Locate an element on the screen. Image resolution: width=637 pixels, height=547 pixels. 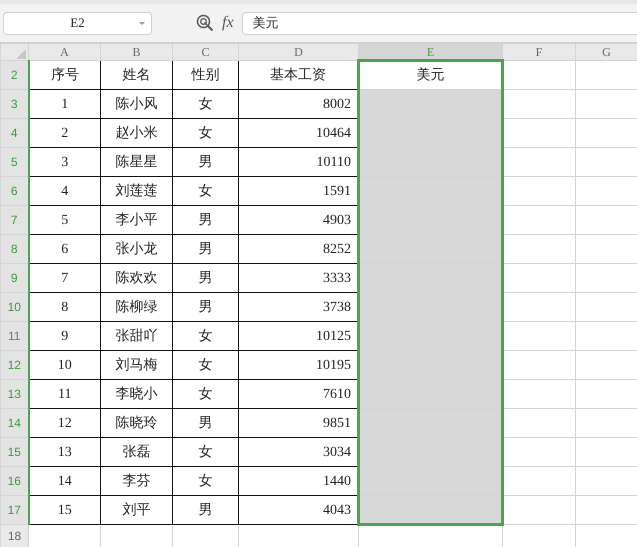
table-cell: 陈星星 is located at coordinates (136, 162).